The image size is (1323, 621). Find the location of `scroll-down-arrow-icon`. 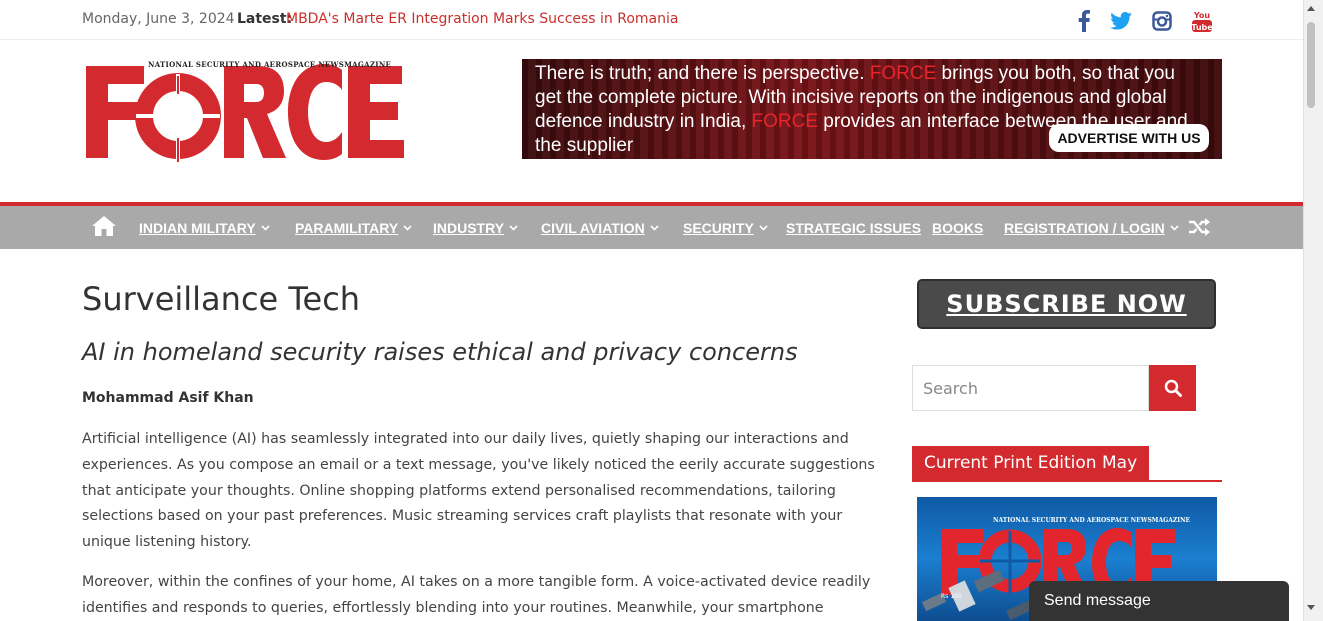

scroll-down-arrow-icon is located at coordinates (1311, 607).